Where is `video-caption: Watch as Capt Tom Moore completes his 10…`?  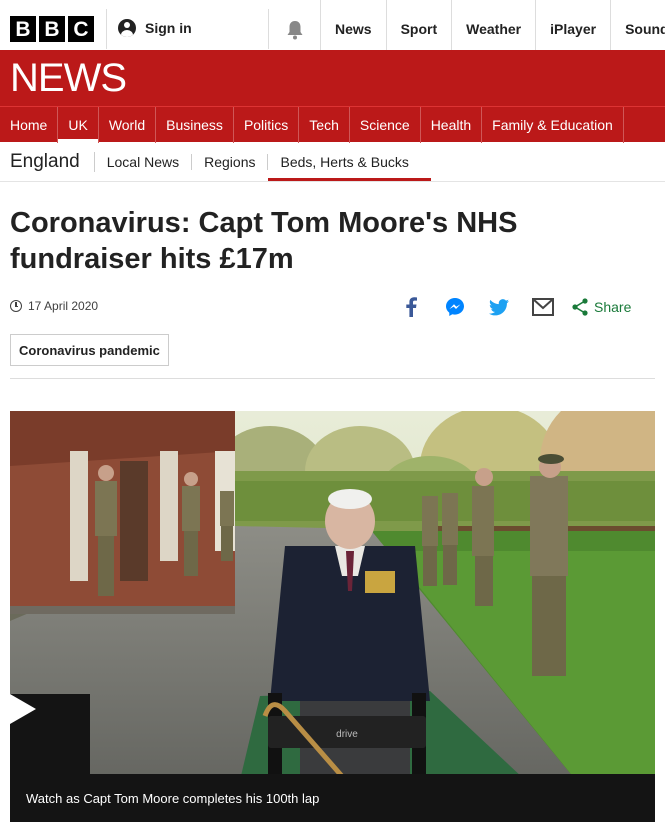 video-caption: Watch as Capt Tom Moore completes his 10… is located at coordinates (332, 798).